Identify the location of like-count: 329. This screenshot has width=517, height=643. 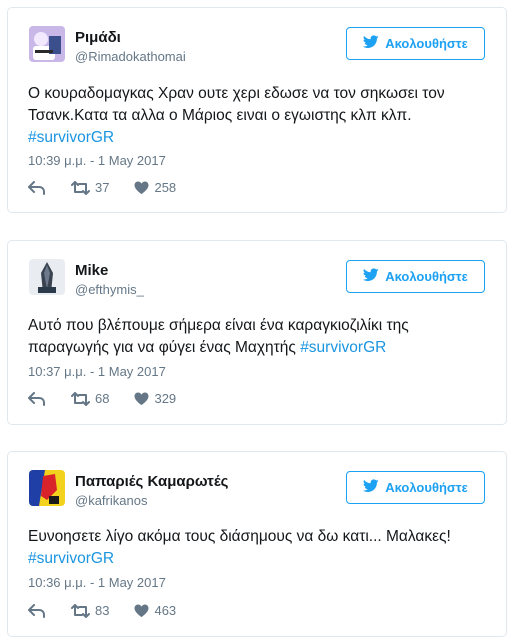
(165, 398).